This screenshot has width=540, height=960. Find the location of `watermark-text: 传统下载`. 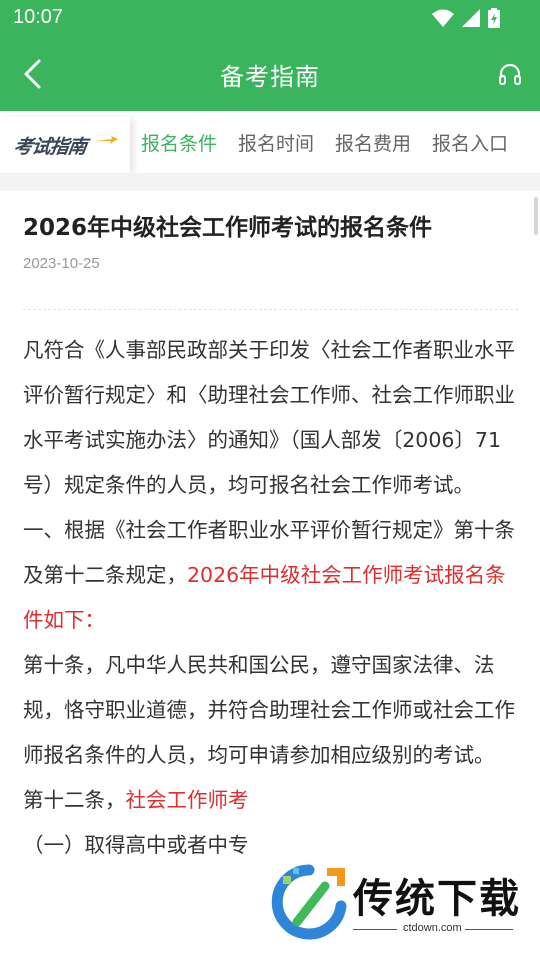

watermark-text: 传统下载 is located at coordinates (437, 899).